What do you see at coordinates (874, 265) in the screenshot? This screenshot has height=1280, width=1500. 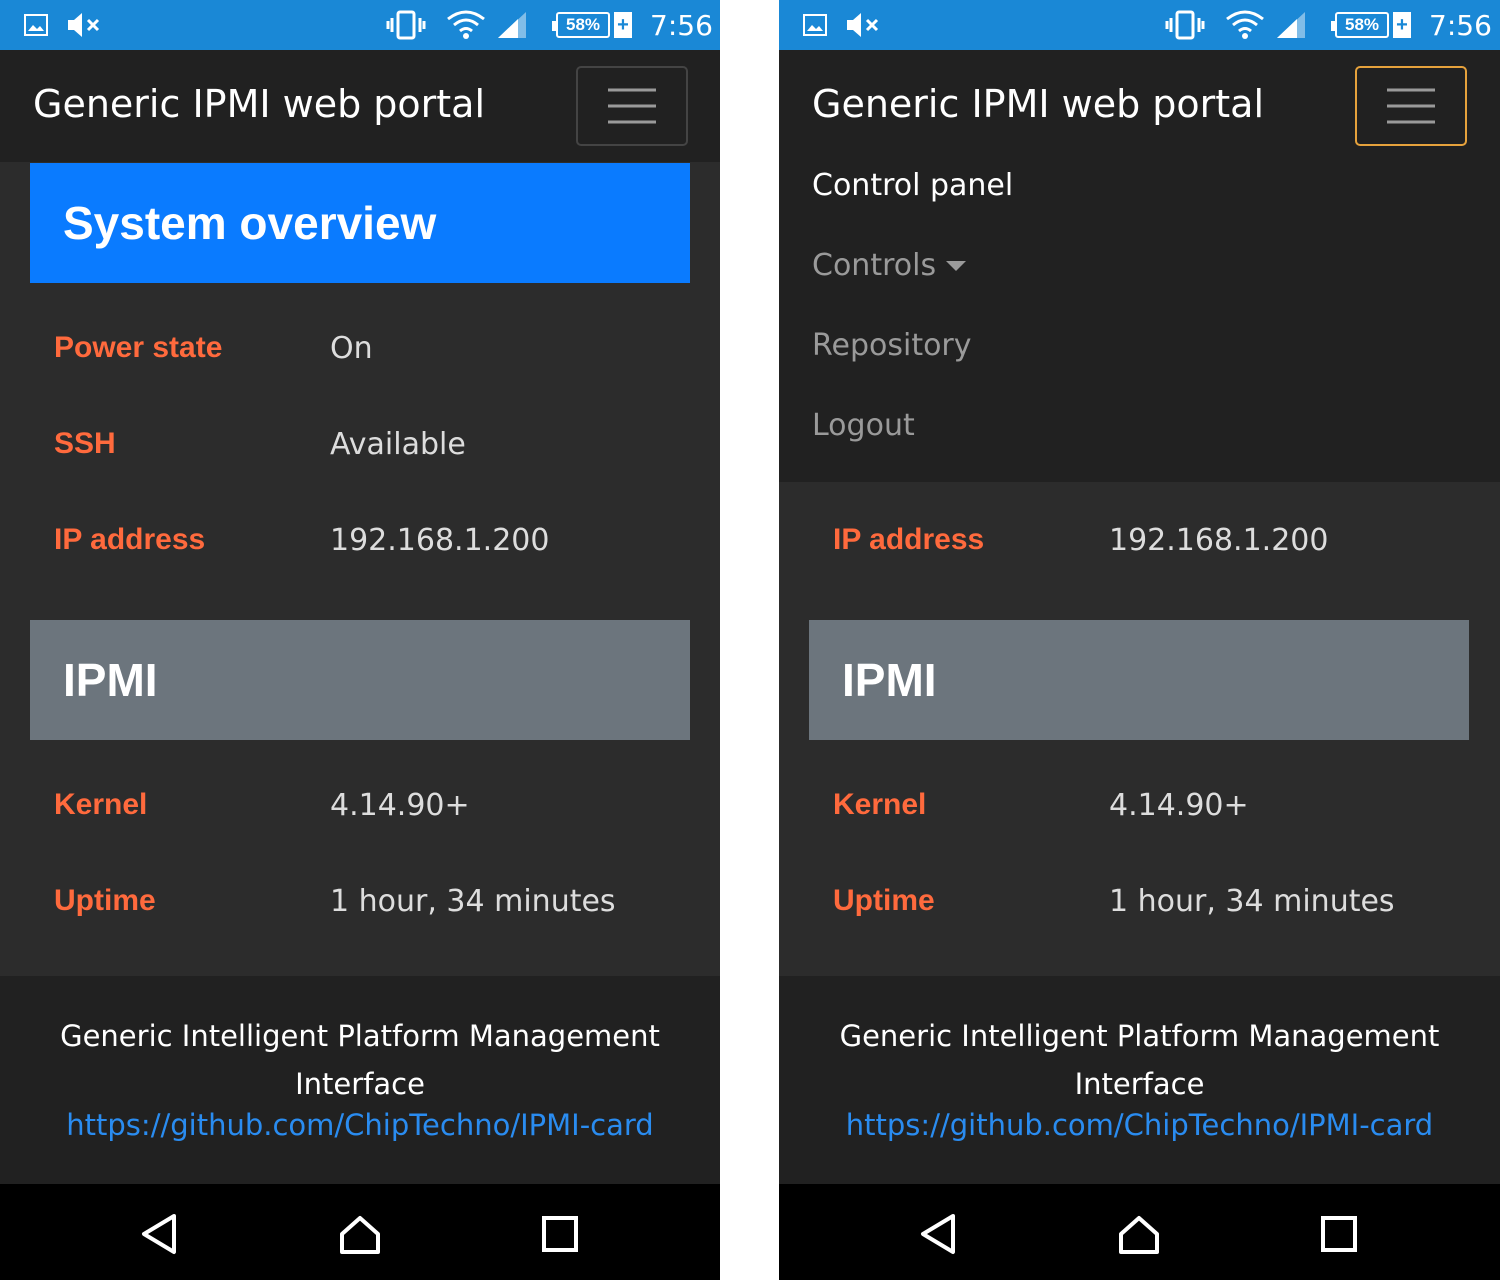 I see `nav-controls-label: Controls` at bounding box center [874, 265].